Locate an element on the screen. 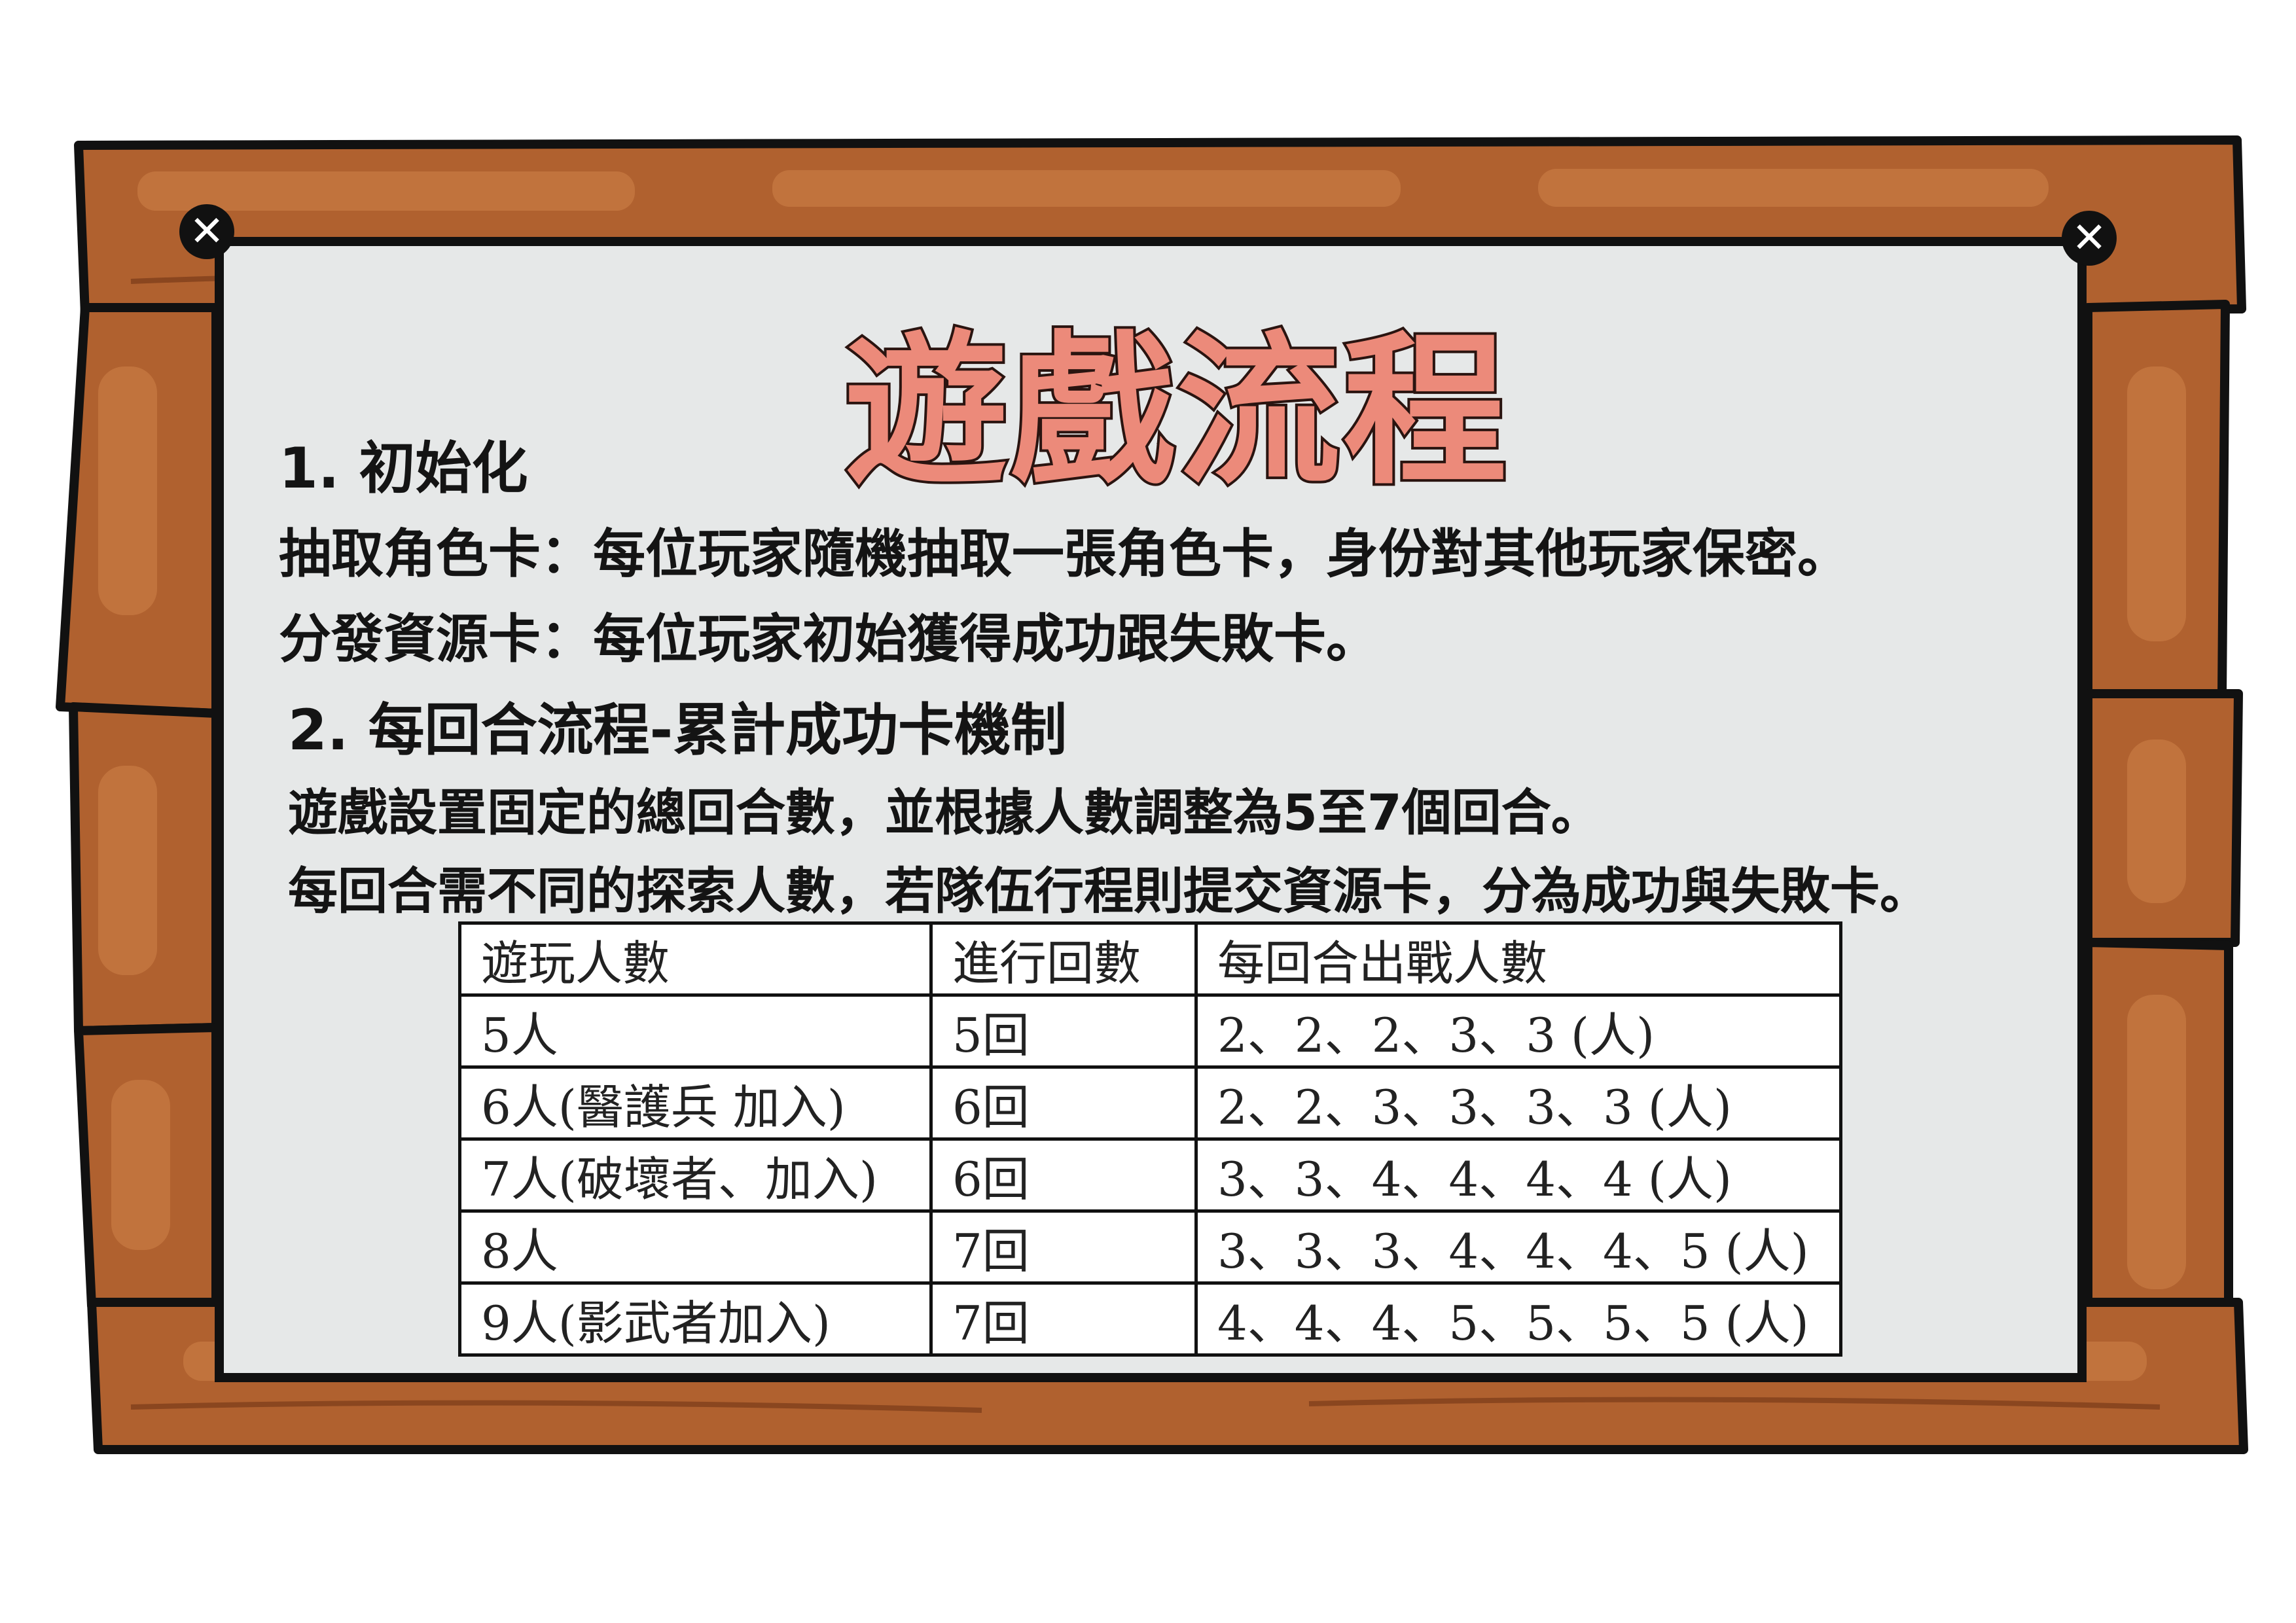  round-flow-line-2: 每回合需不同的探索人數，若隊伍行程則提交資源卡，分為成功與失敗卡。 is located at coordinates (1108, 891).